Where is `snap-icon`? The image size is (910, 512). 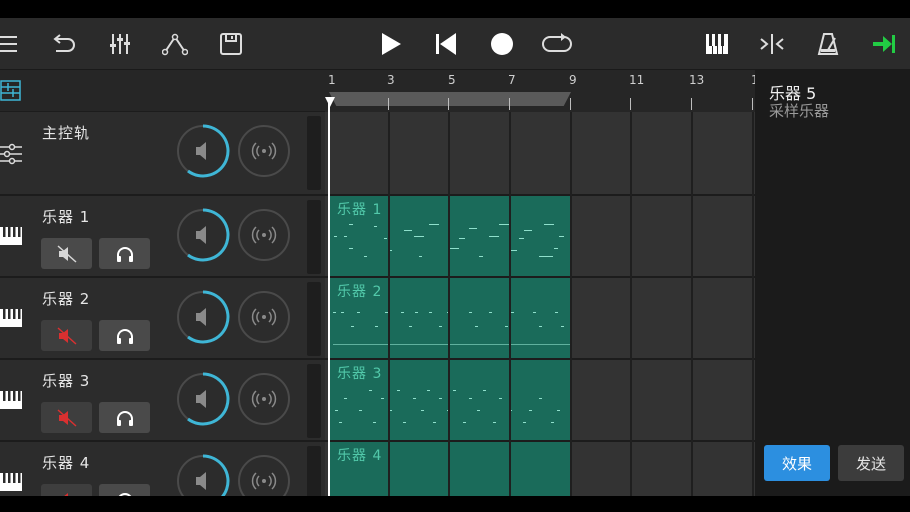
snap-icon is located at coordinates (772, 44).